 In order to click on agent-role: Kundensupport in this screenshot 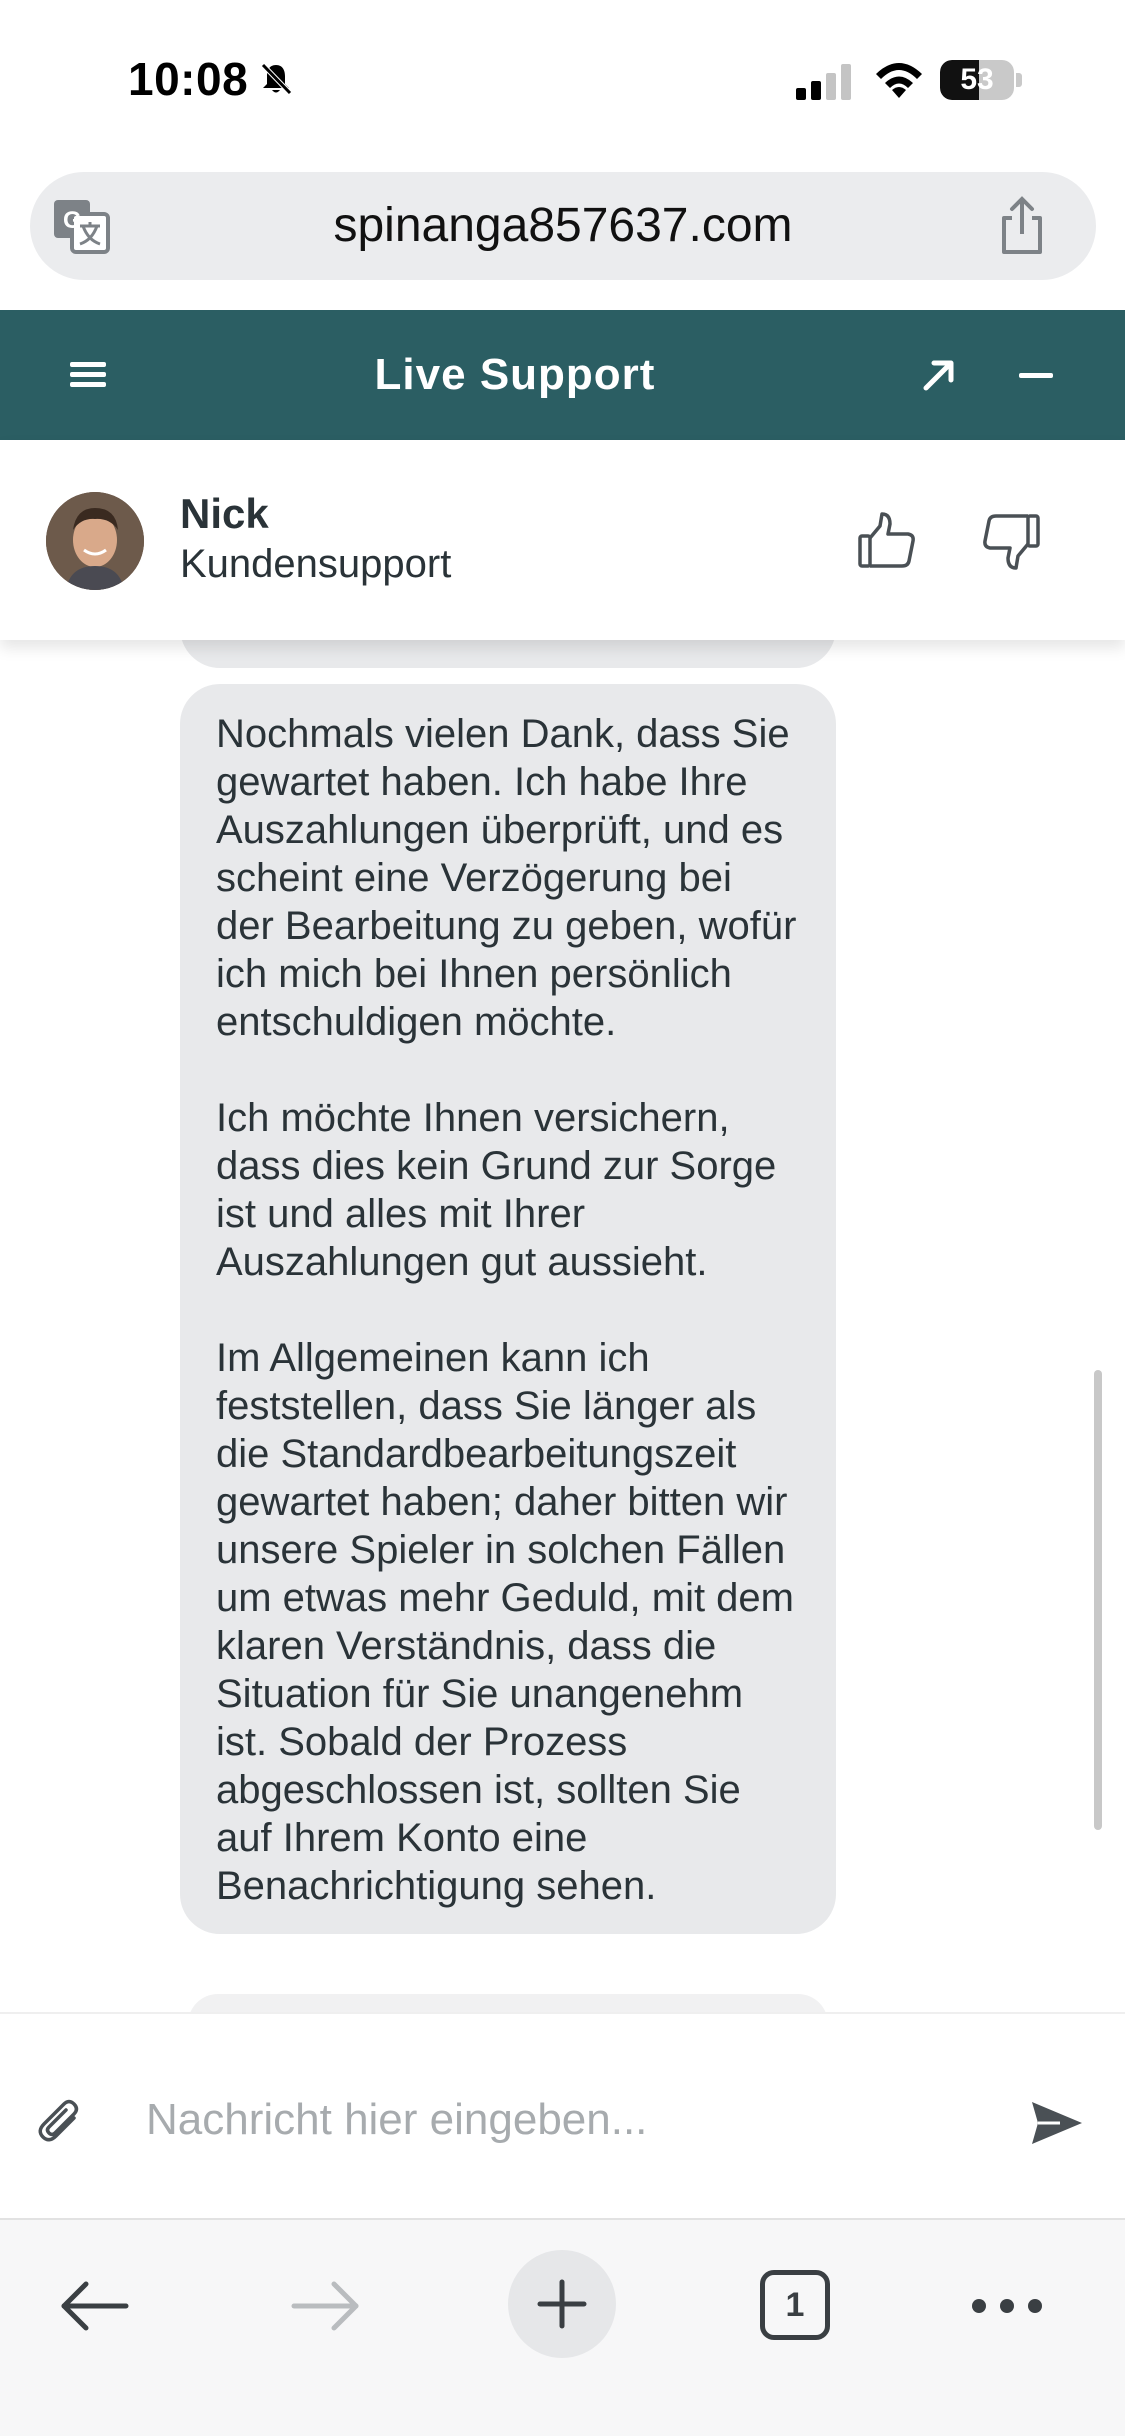, I will do `click(316, 564)`.